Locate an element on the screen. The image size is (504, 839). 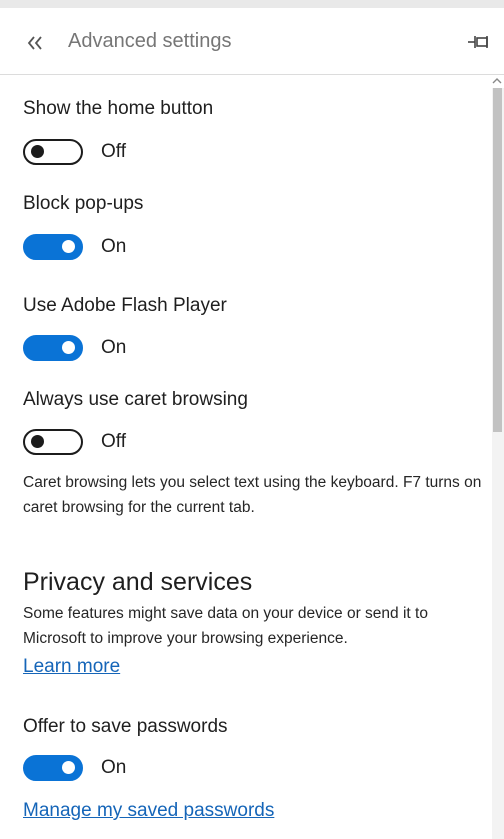
chevron-up-icon is located at coordinates (497, 81).